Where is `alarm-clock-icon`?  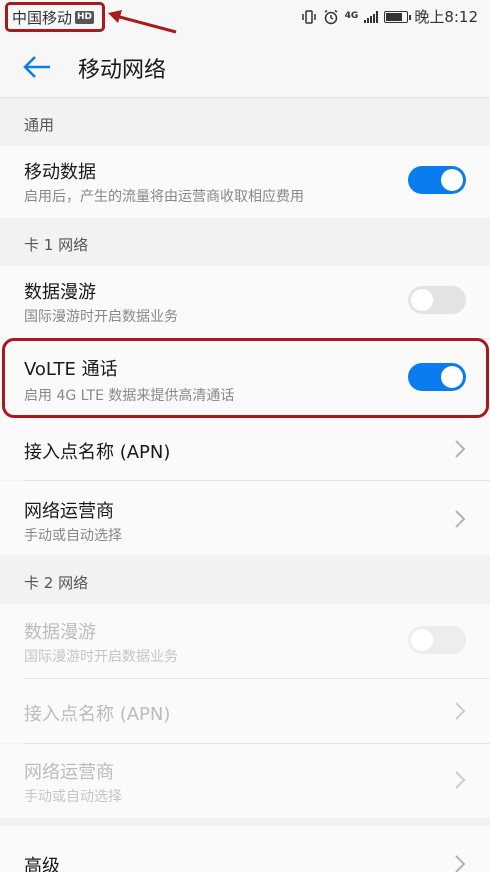 alarm-clock-icon is located at coordinates (331, 16).